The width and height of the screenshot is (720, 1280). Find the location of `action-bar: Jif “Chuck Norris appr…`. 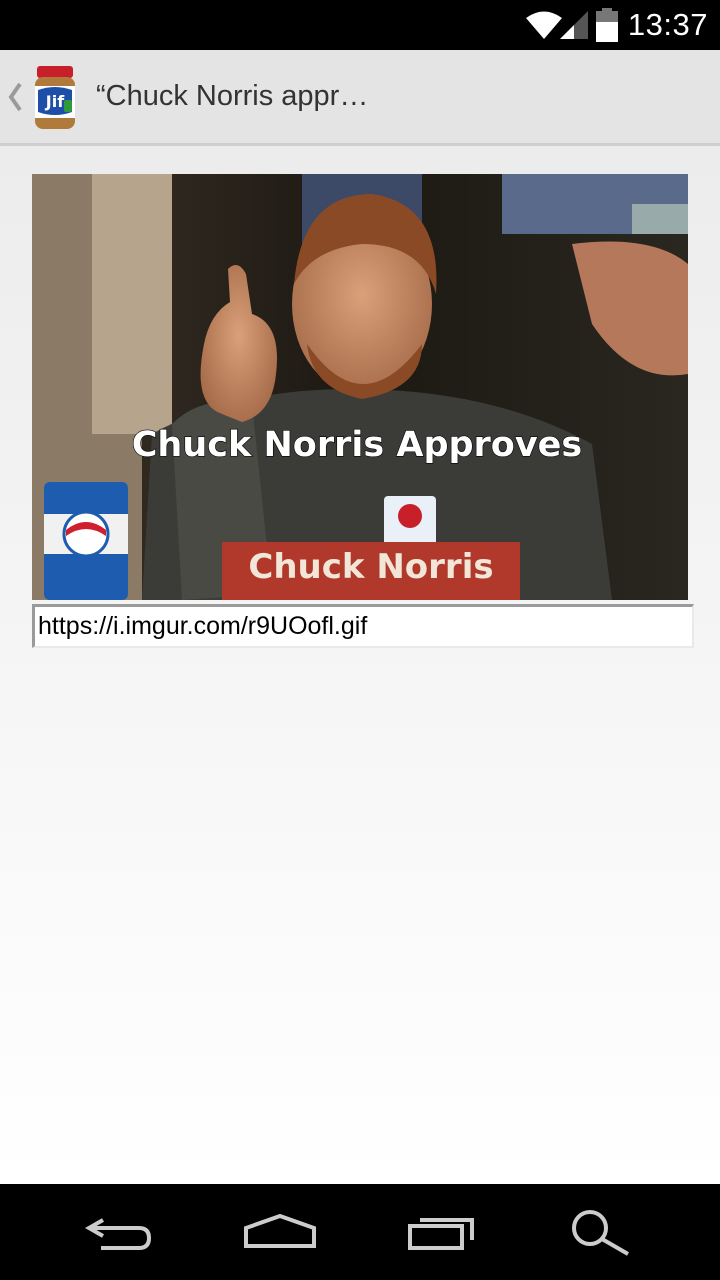

action-bar: Jif “Chuck Norris appr… is located at coordinates (360, 98).